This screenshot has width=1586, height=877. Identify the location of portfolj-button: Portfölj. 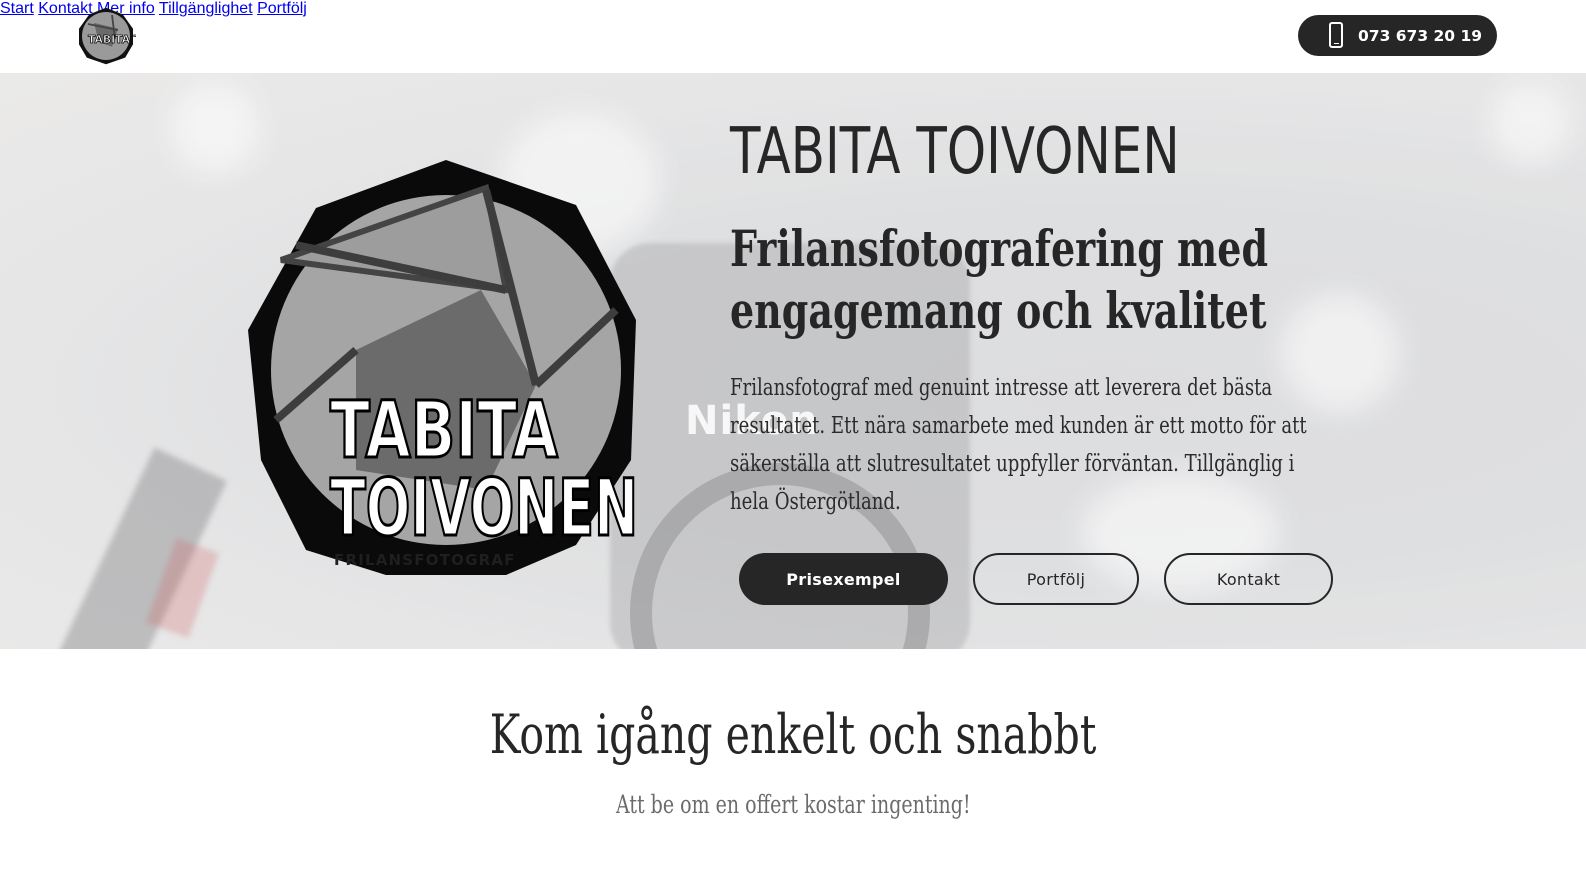
(1056, 579).